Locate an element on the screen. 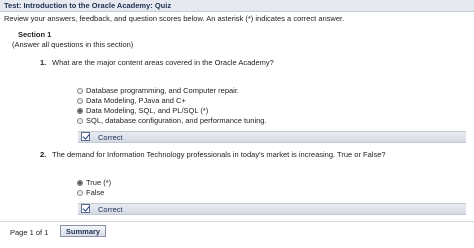 The width and height of the screenshot is (474, 248). question-2-option-2: False is located at coordinates (90, 192).